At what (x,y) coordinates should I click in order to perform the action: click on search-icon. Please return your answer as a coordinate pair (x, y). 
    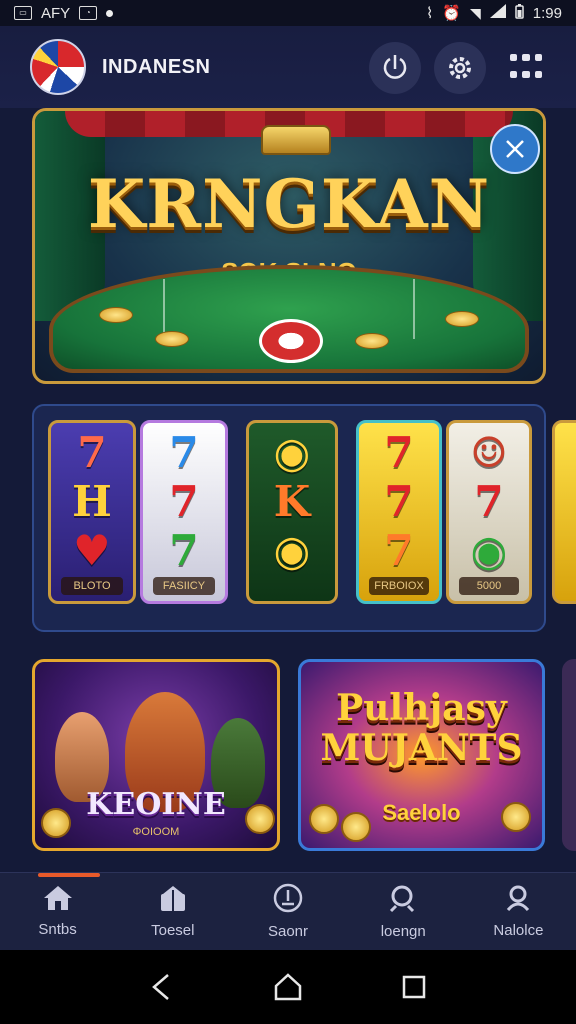
    Looking at the image, I should click on (402, 899).